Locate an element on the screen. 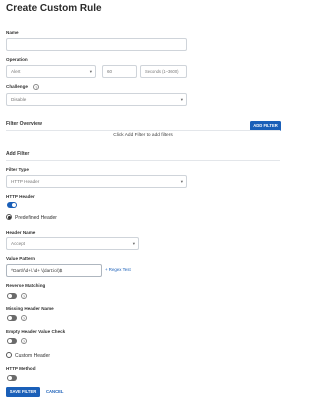 This screenshot has height=400, width=320. empty-header-toggle is located at coordinates (12, 341).